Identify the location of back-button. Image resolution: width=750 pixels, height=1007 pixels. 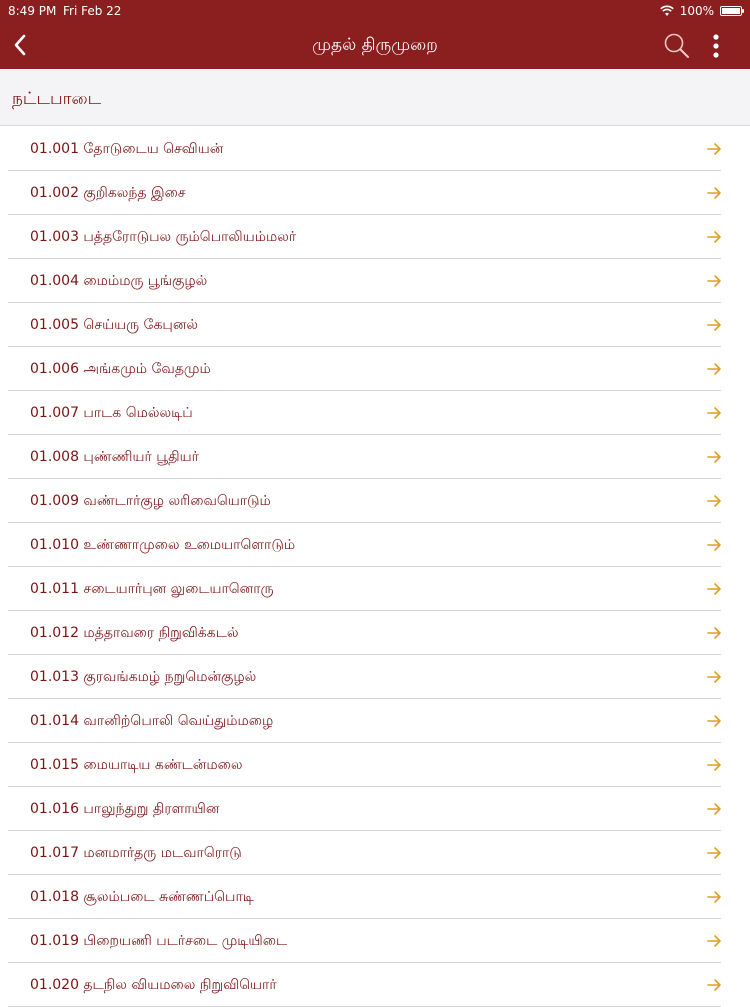
(21, 45).